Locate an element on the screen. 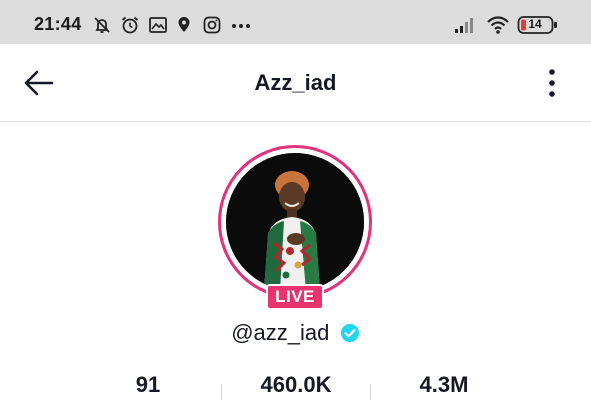 The image size is (591, 400). alarm-off-icon is located at coordinates (102, 25).